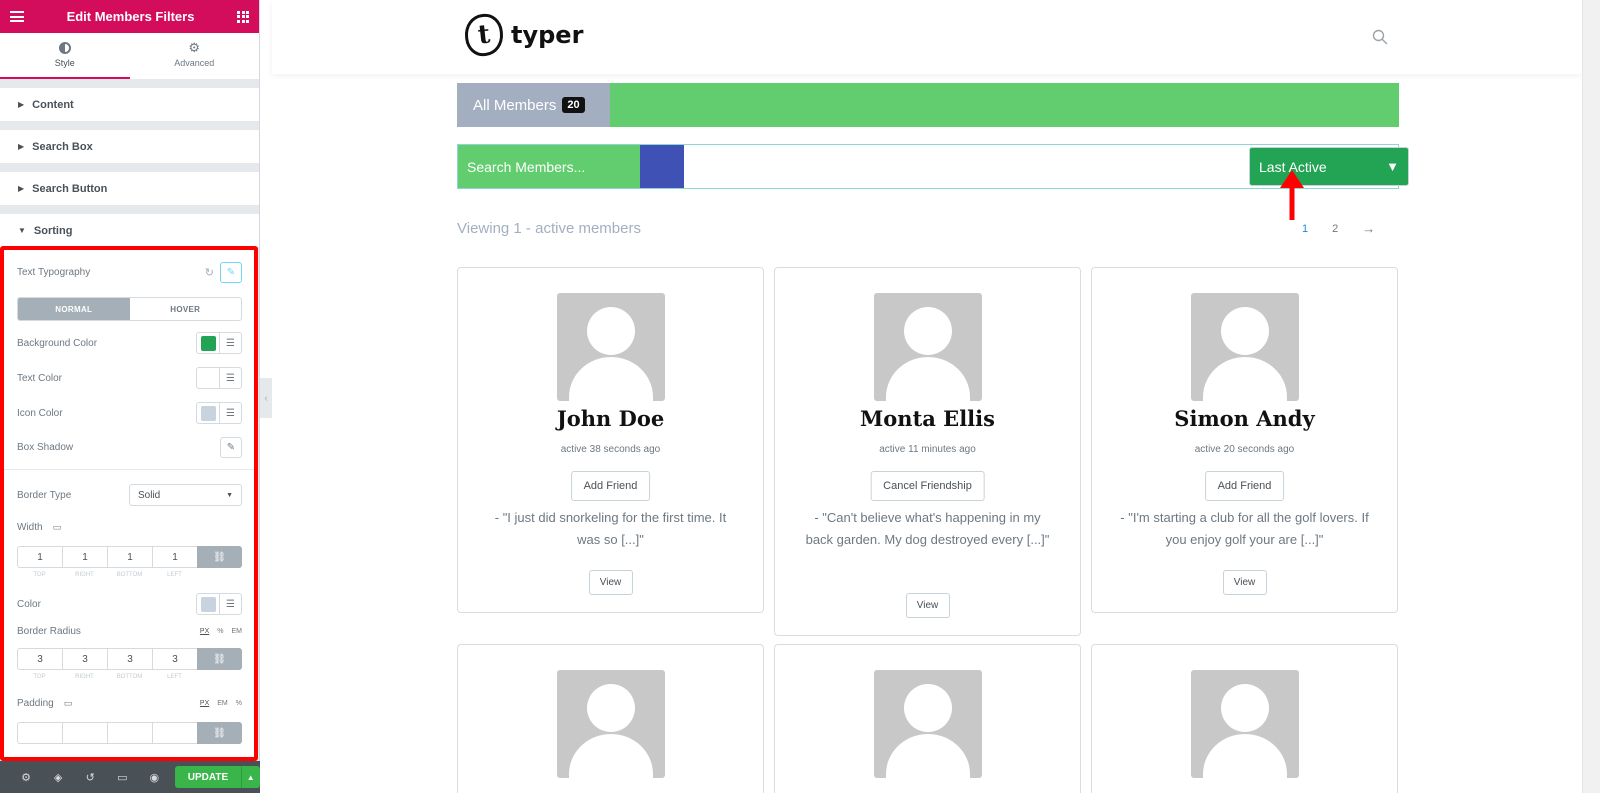 The height and width of the screenshot is (793, 1600). I want to click on text-color-swatch, so click(208, 378).